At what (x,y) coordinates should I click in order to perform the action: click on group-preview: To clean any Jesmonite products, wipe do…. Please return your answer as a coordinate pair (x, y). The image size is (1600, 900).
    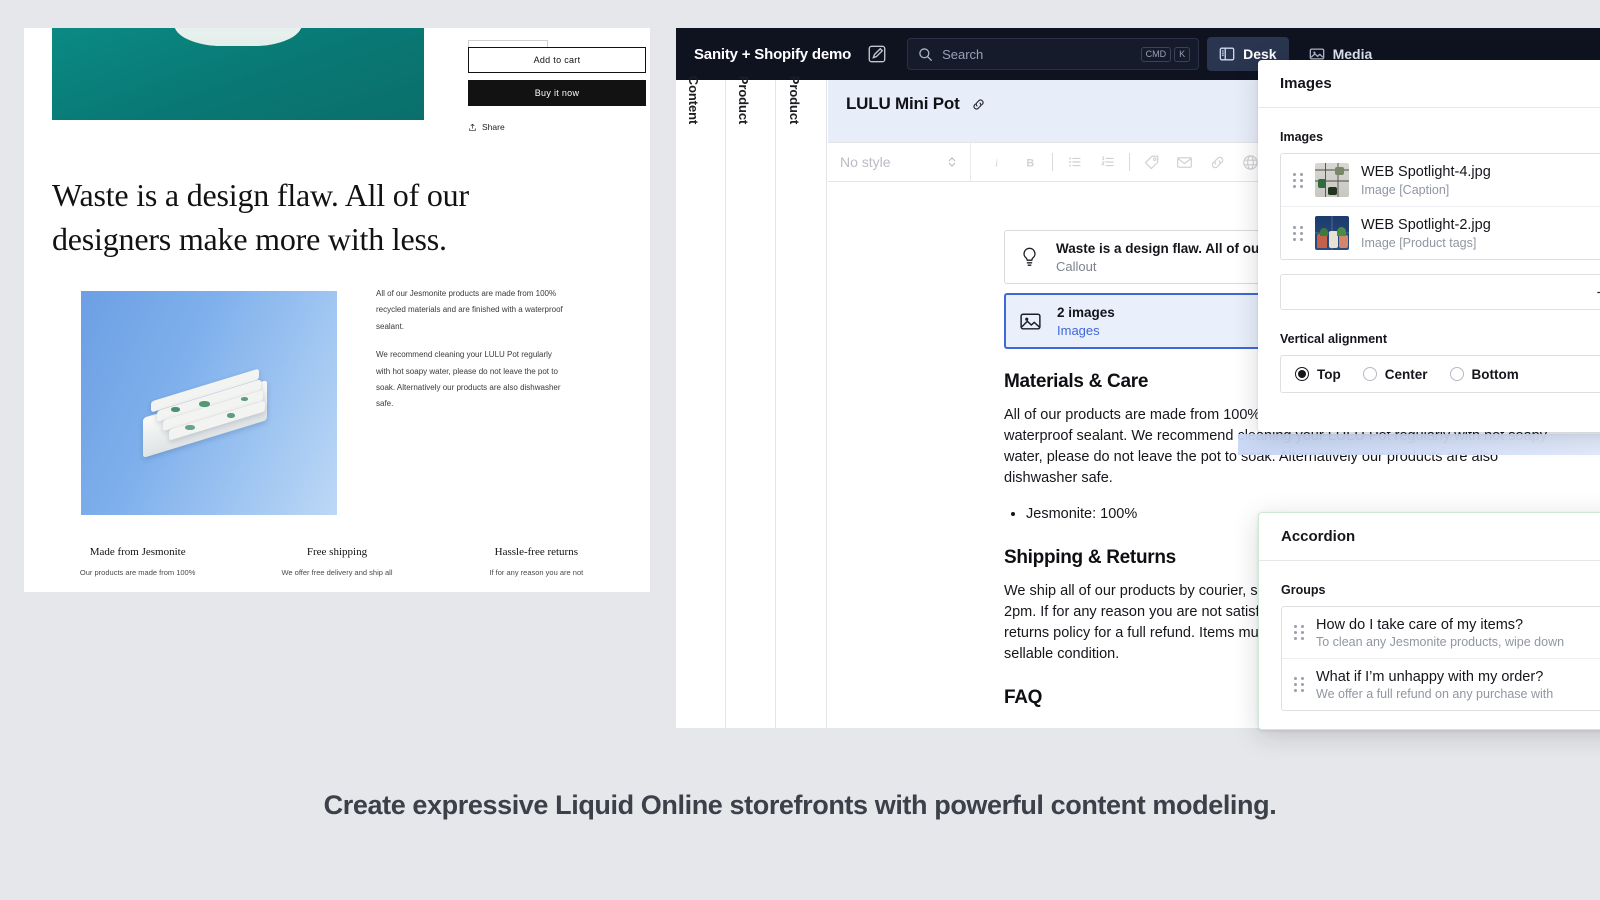
    Looking at the image, I should click on (1440, 642).